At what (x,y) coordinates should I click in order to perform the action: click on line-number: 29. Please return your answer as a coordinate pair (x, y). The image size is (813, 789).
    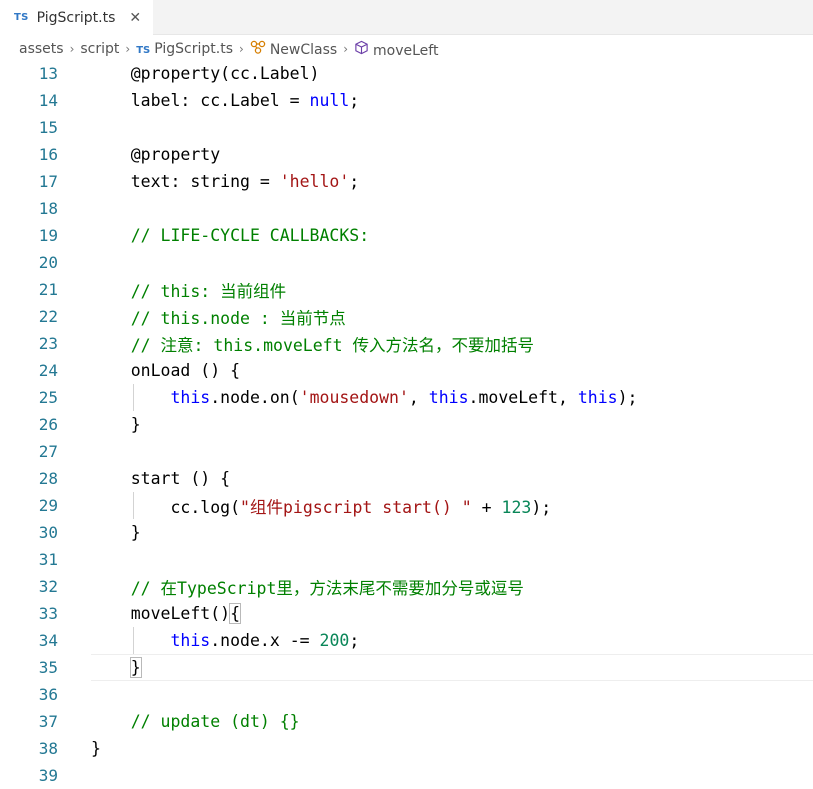
    Looking at the image, I should click on (48, 505).